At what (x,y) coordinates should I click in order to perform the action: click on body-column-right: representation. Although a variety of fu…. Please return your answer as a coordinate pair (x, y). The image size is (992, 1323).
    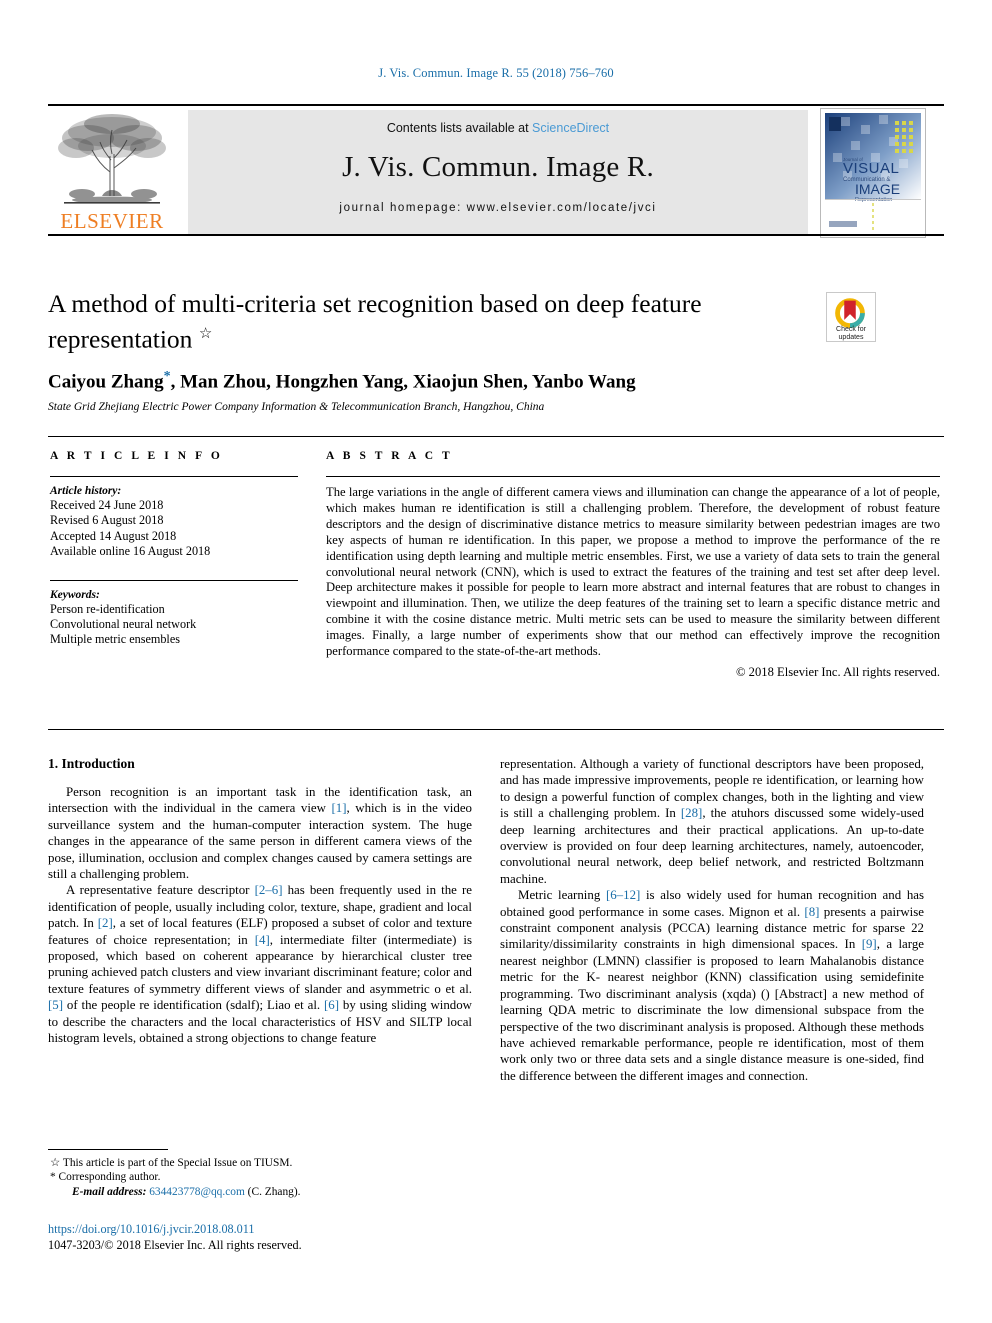
    Looking at the image, I should click on (712, 920).